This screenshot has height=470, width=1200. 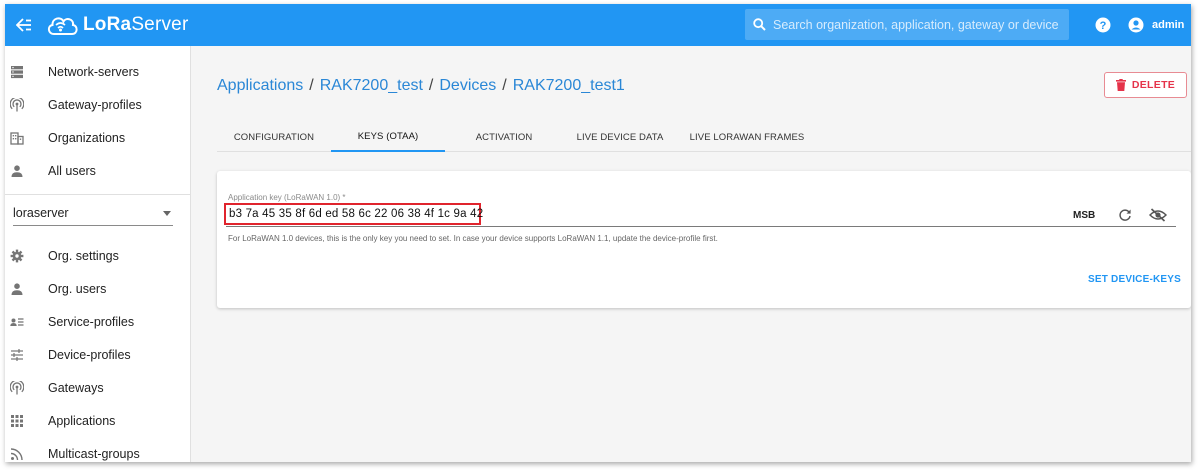 What do you see at coordinates (569, 86) in the screenshot?
I see `breadcrumb-device-link: RAK7200_test1` at bounding box center [569, 86].